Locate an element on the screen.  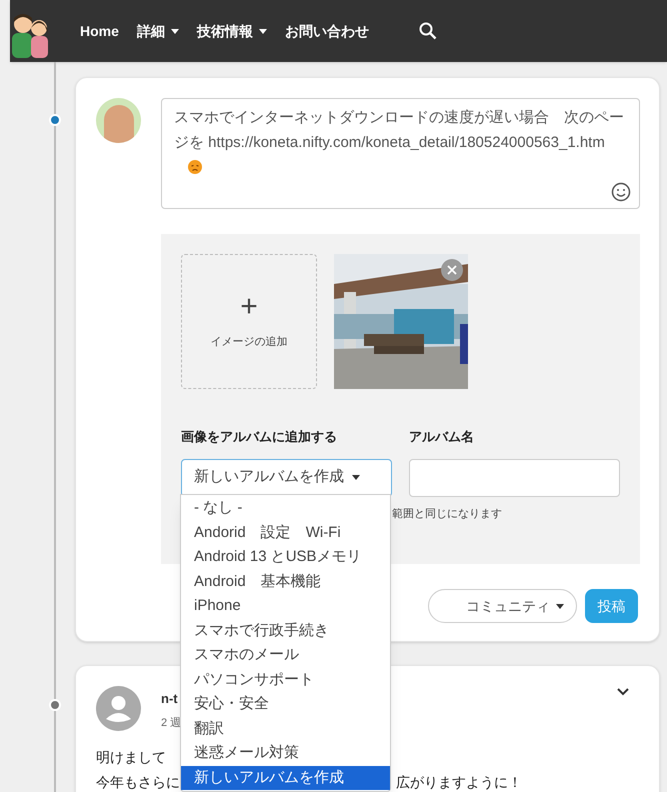
user-avatar-icon is located at coordinates (118, 708).